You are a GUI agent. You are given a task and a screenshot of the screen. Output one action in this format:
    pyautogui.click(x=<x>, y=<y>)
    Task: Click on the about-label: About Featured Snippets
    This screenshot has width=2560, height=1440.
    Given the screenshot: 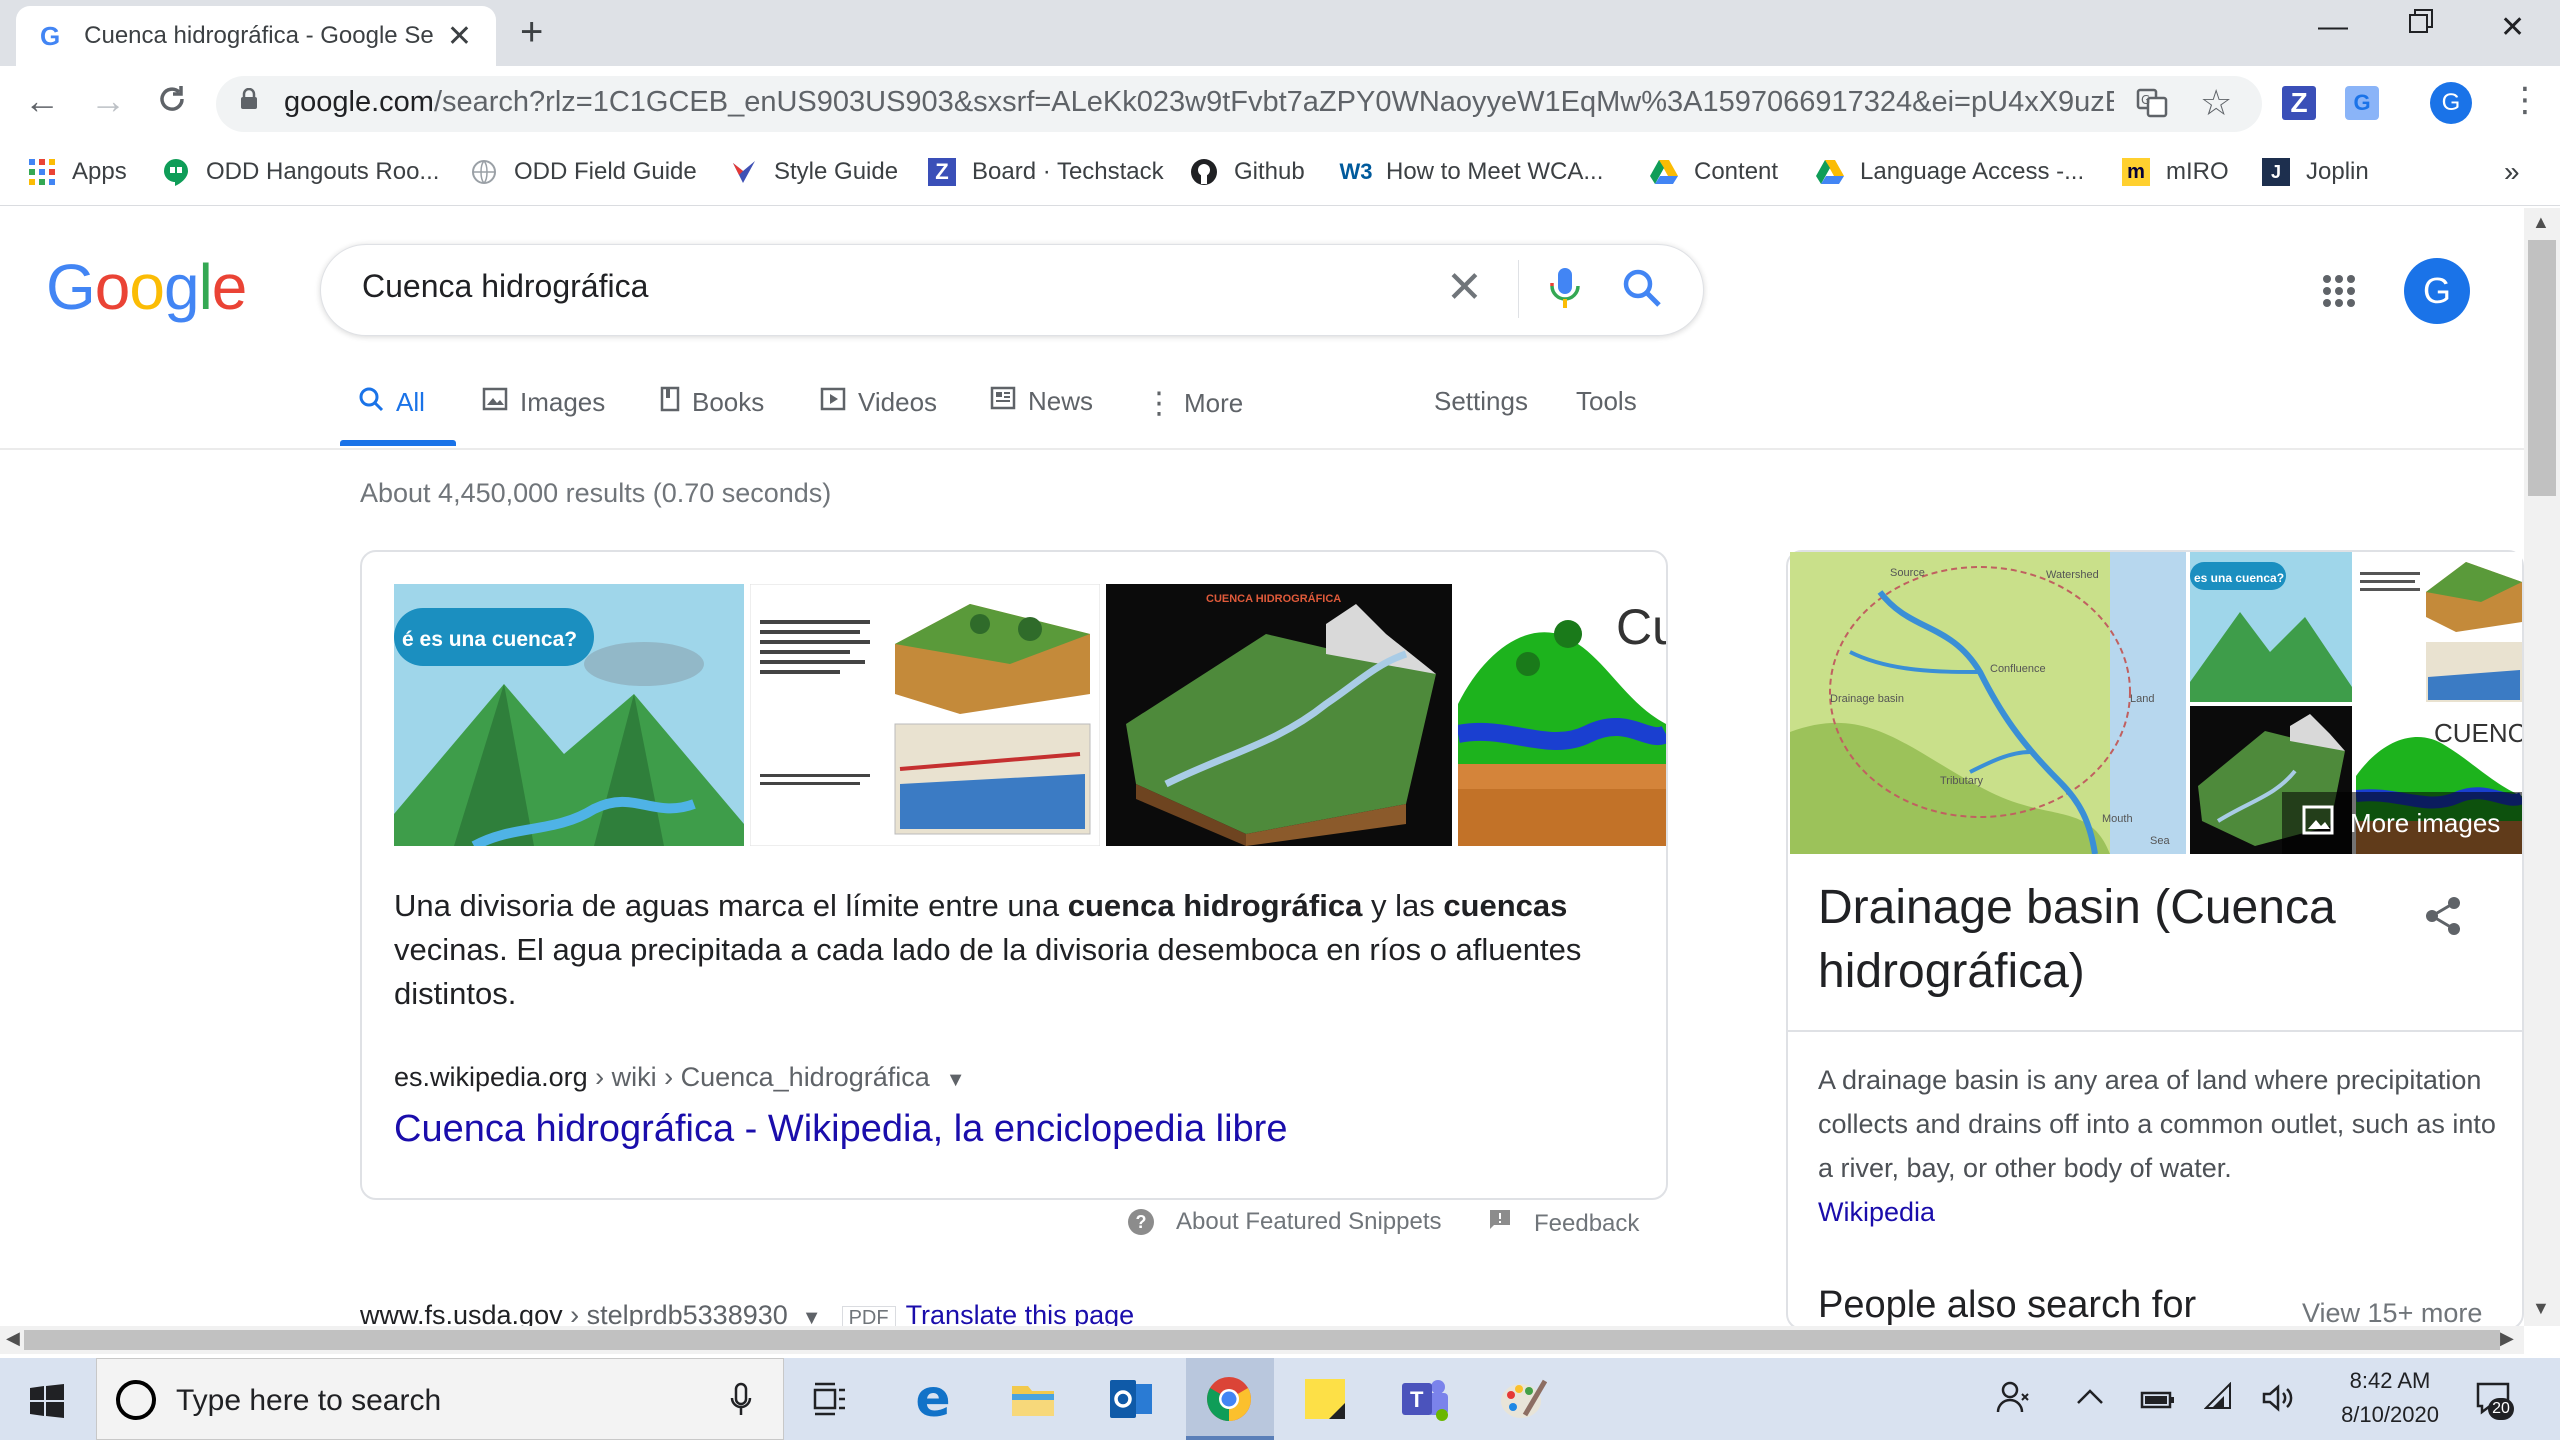 What is the action you would take?
    pyautogui.click(x=1309, y=1221)
    